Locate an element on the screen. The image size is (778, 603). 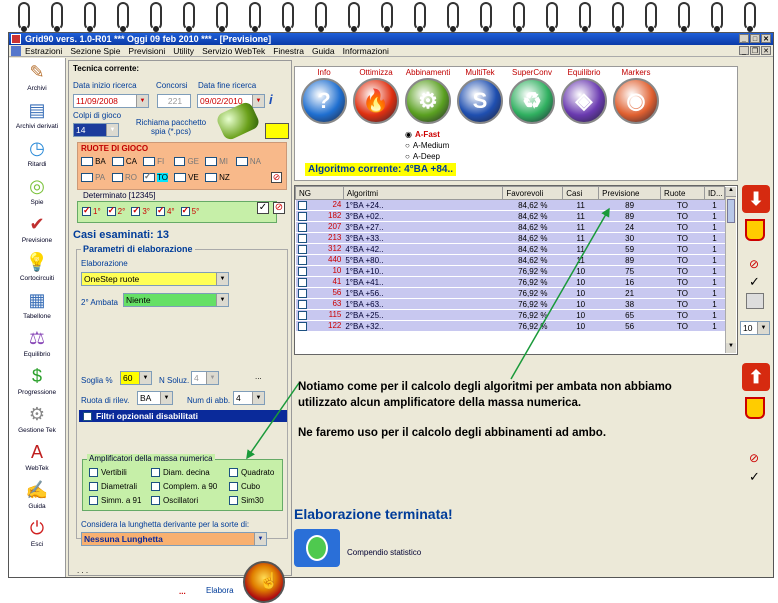
menu-previsioni: Previsioni is located at coordinates (146, 51).